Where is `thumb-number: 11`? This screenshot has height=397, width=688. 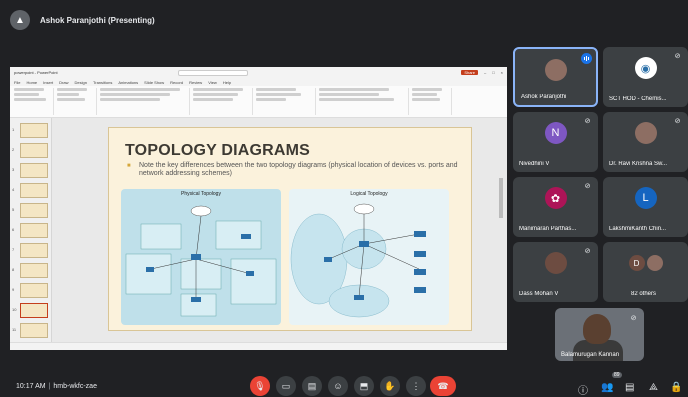
thumb-number: 11 is located at coordinates (14, 329).